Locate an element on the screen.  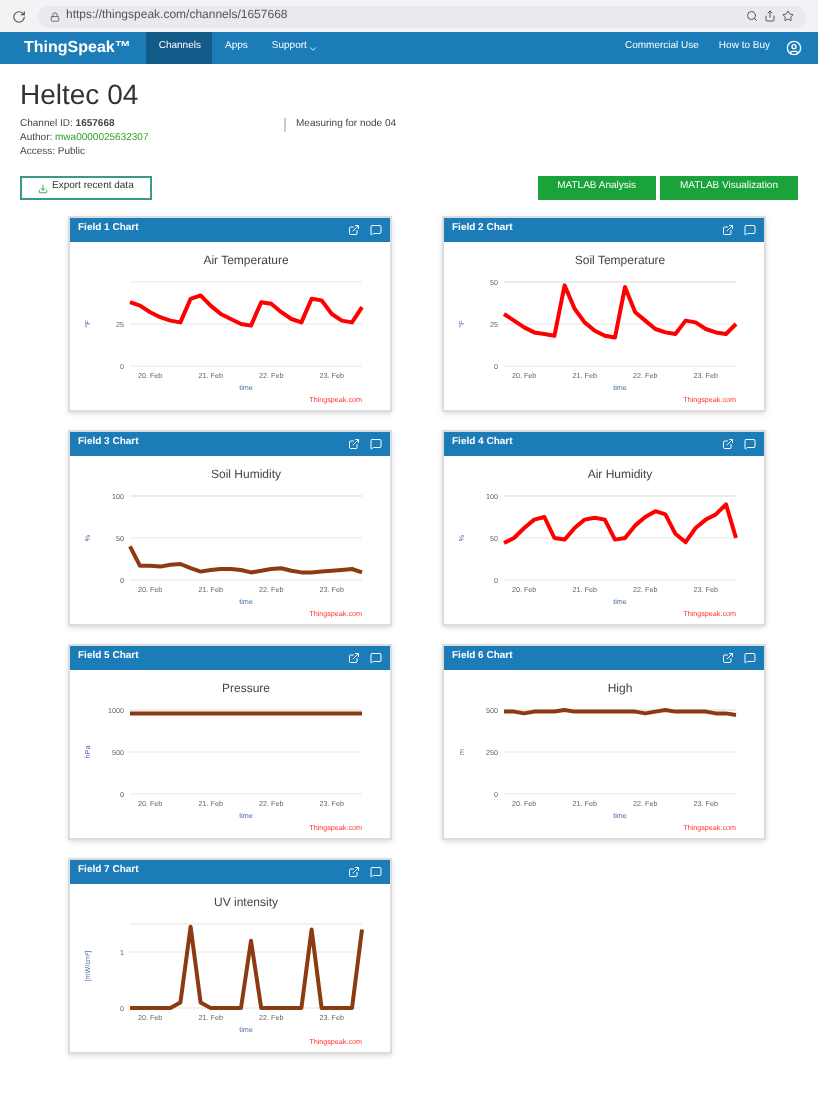
lock-icon is located at coordinates (55, 16).